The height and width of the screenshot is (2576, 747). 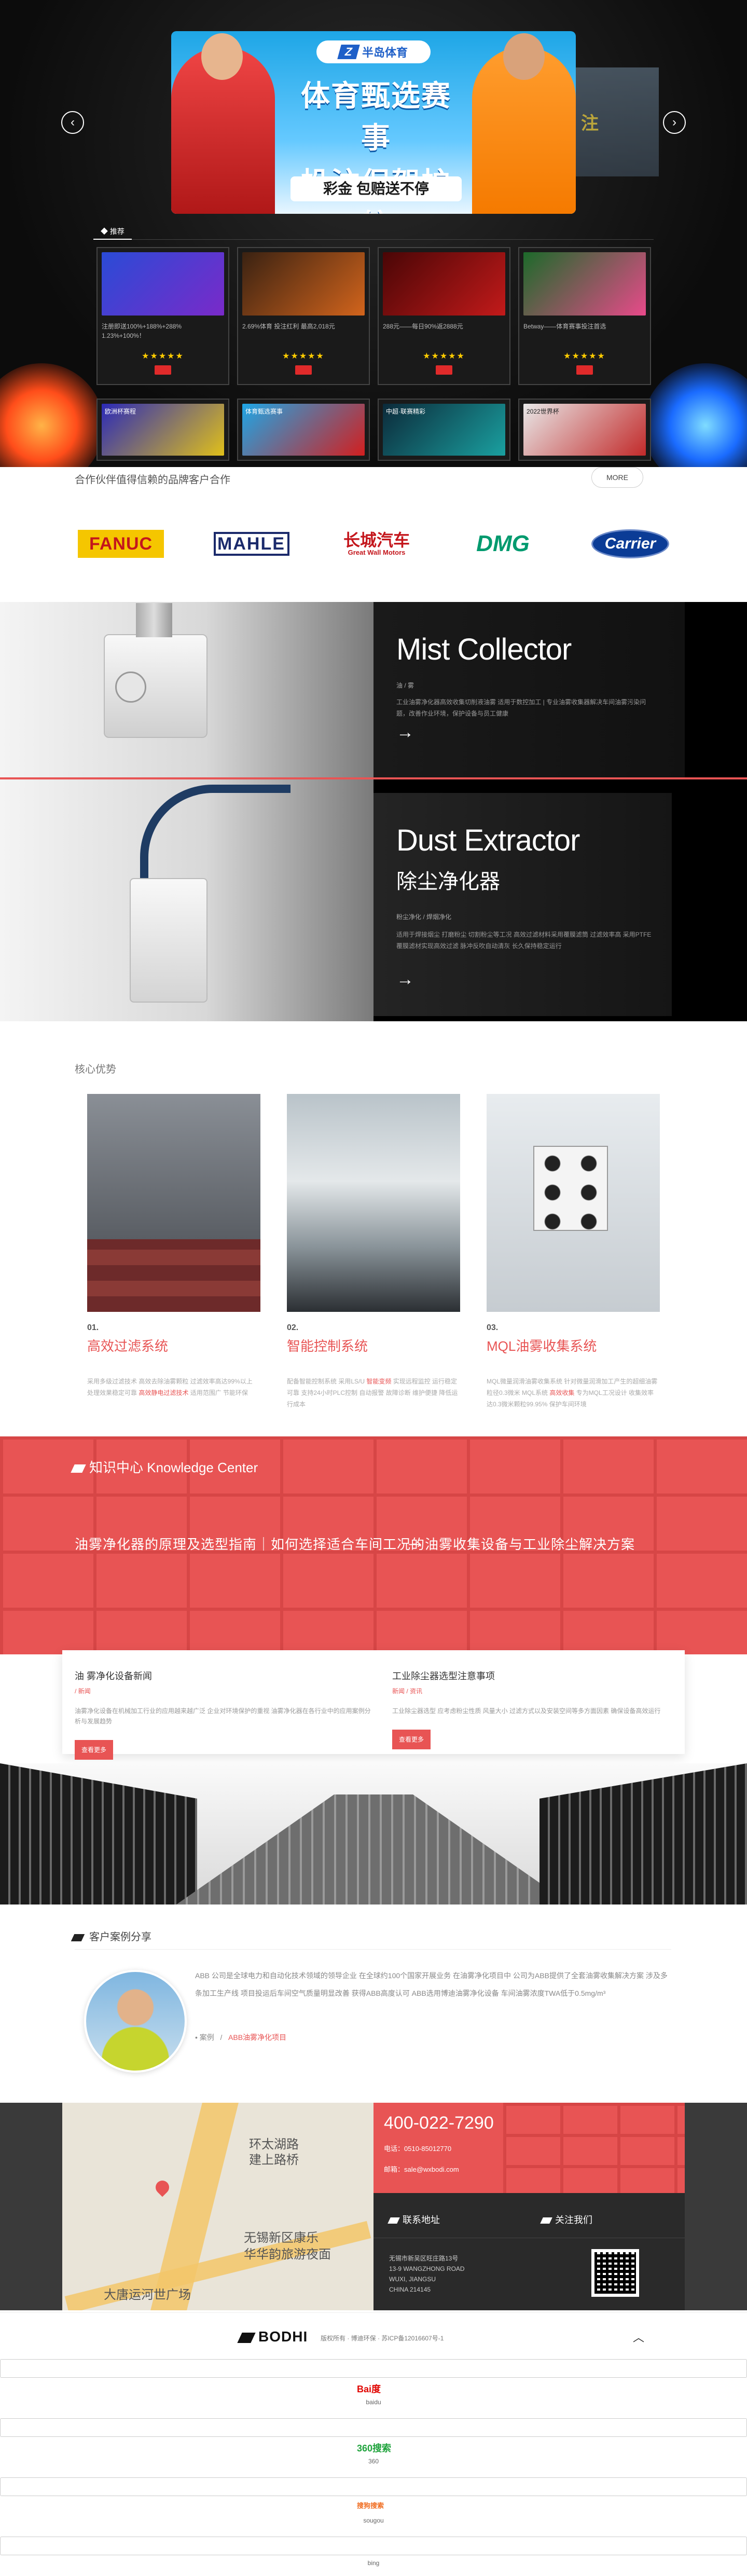 I want to click on advantage-name: MQL油雾收集系统, so click(x=542, y=1346).